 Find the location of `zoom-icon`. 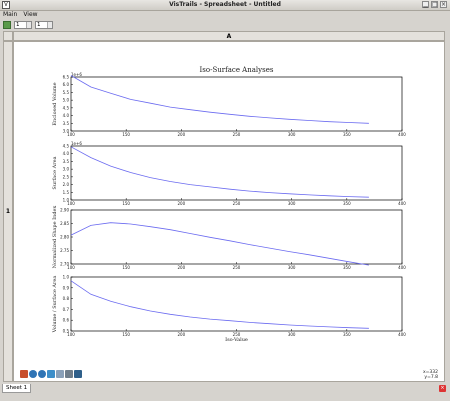

zoom-icon is located at coordinates (60, 374).